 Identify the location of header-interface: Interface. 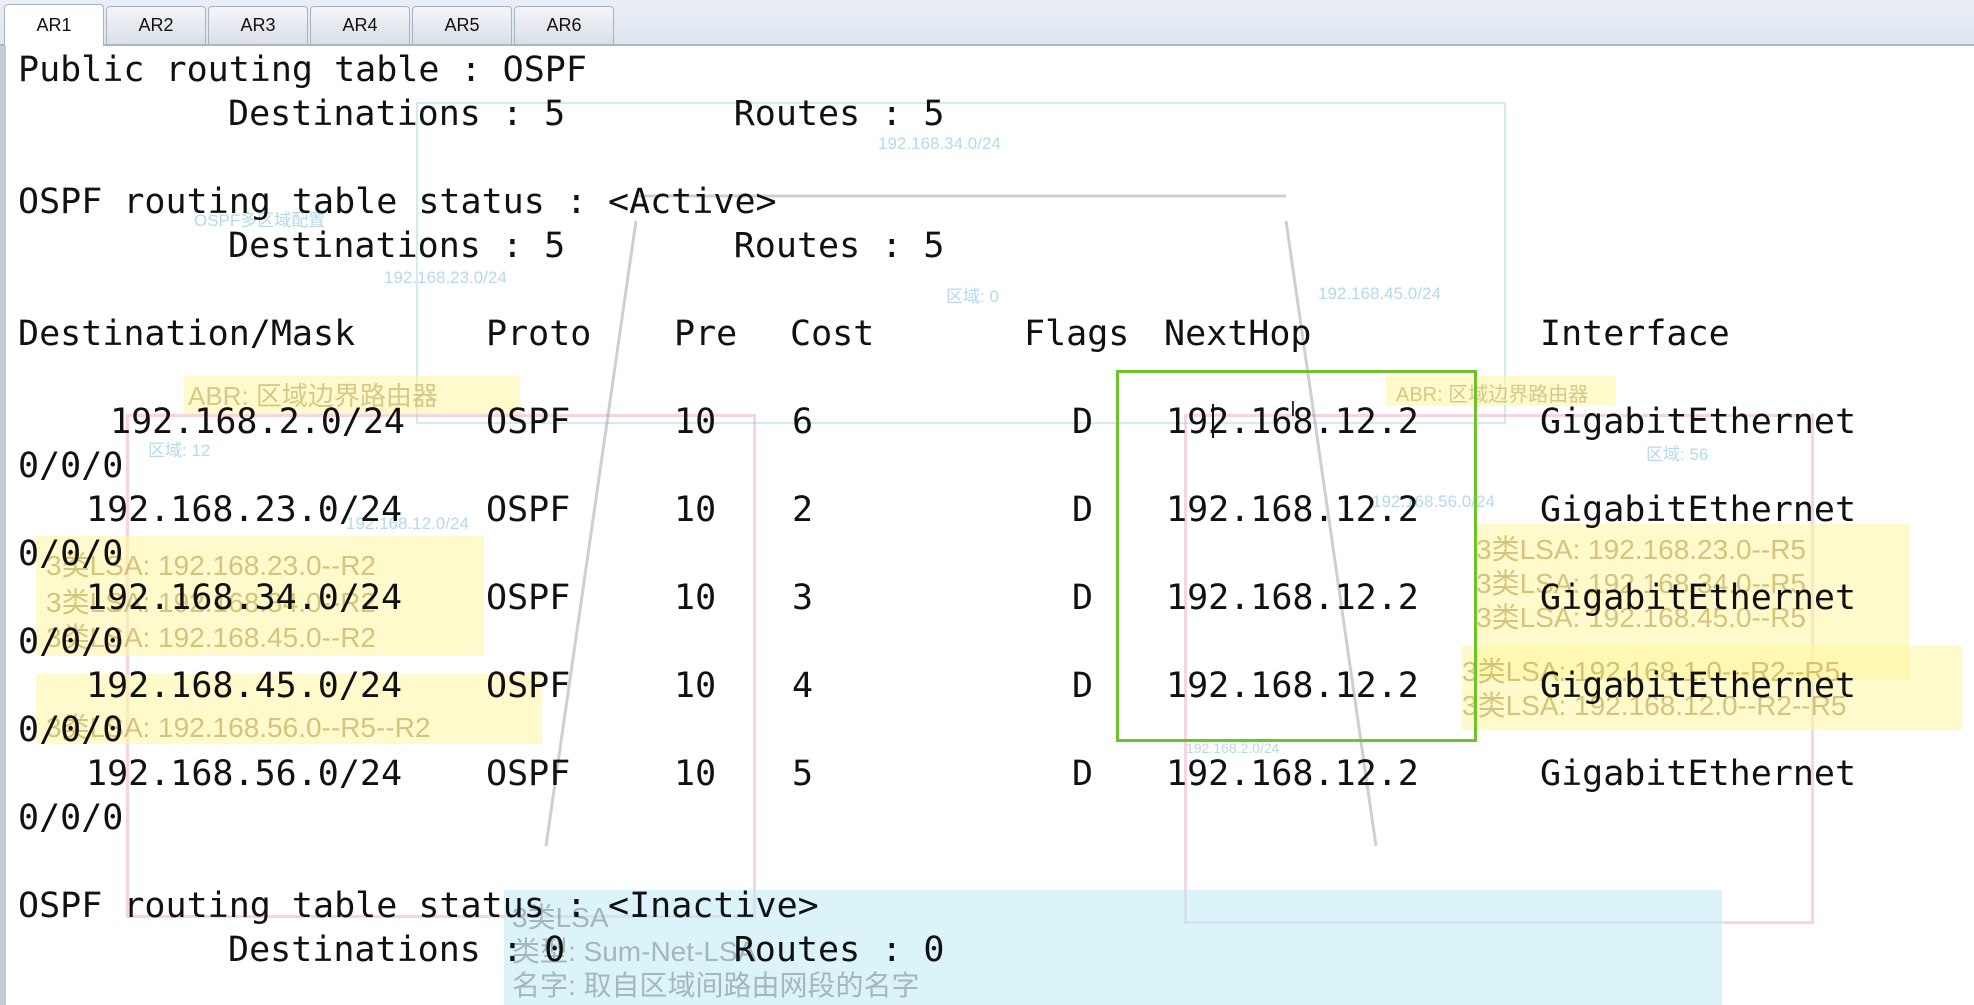
(1635, 334).